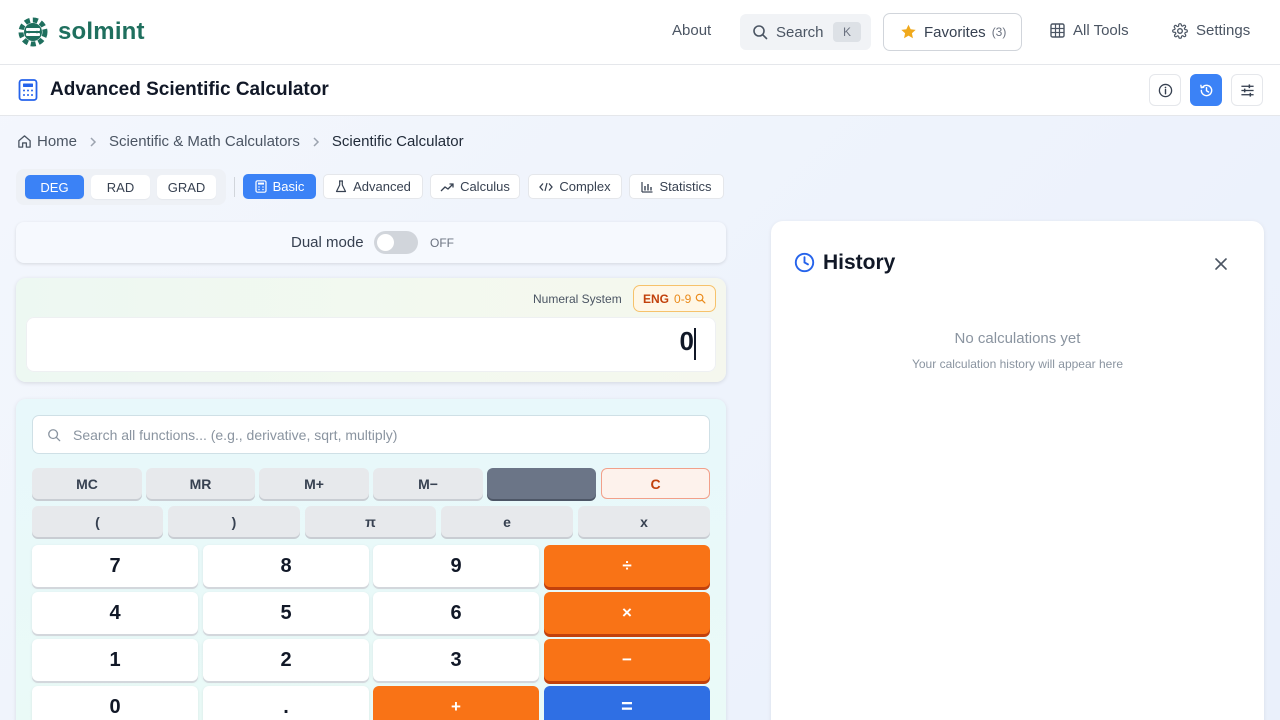 This screenshot has height=720, width=1280. I want to click on tab-complex-label: Complex, so click(585, 186).